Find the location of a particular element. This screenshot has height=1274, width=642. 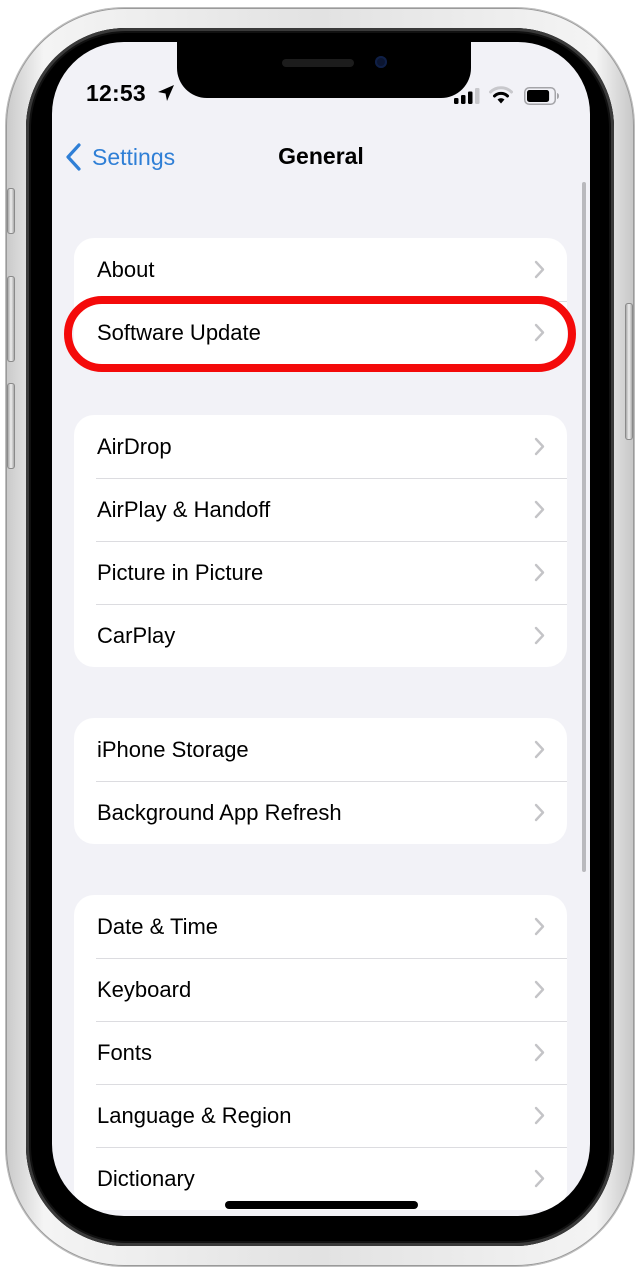

list-item-carplay: CarPlay is located at coordinates (320, 635).